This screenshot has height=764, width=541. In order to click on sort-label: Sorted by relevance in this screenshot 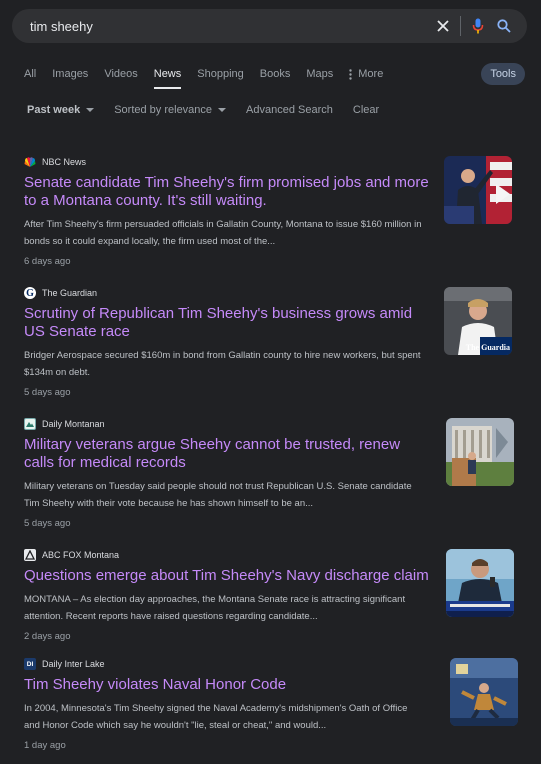, I will do `click(163, 110)`.